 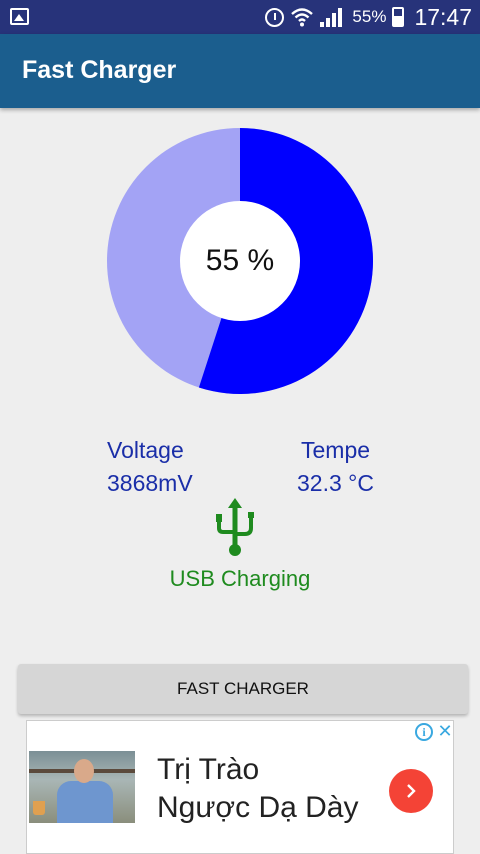 What do you see at coordinates (257, 789) in the screenshot?
I see `ad-headline: Trị Trào Ngược Dạ Dày` at bounding box center [257, 789].